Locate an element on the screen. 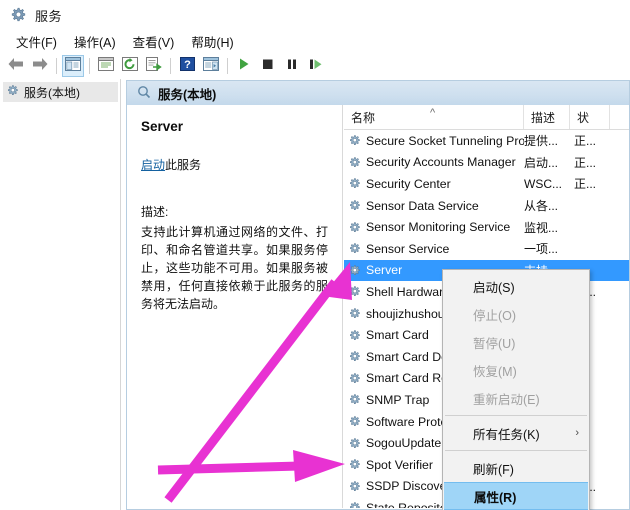 This screenshot has height=510, width=630. toolbar-refresh is located at coordinates (130, 66).